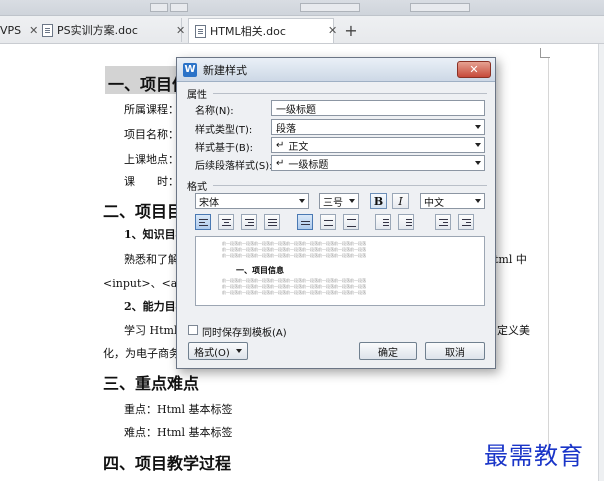 The image size is (604, 481). I want to click on based-on-label: 样式基于(B):, so click(224, 148).